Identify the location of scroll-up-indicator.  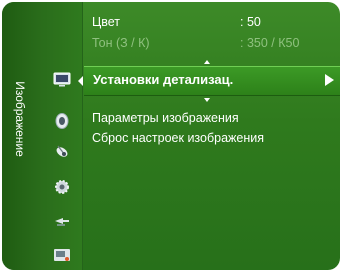
(207, 62).